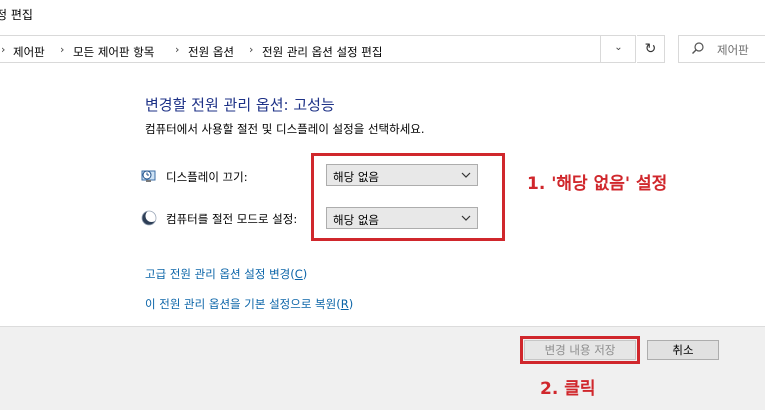 The image size is (765, 410). I want to click on cancel-button: 취소, so click(683, 350).